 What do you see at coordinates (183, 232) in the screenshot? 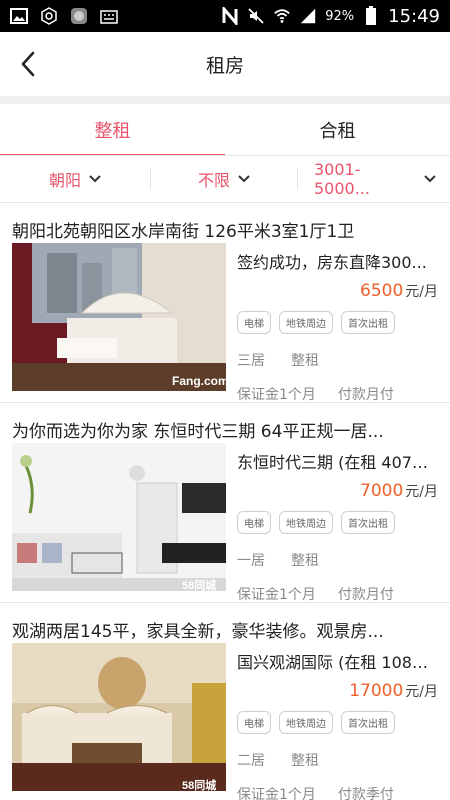
I see `listing-title: 朝阳北苑朝阳区水岸南街 126平米3室1厅1卫` at bounding box center [183, 232].